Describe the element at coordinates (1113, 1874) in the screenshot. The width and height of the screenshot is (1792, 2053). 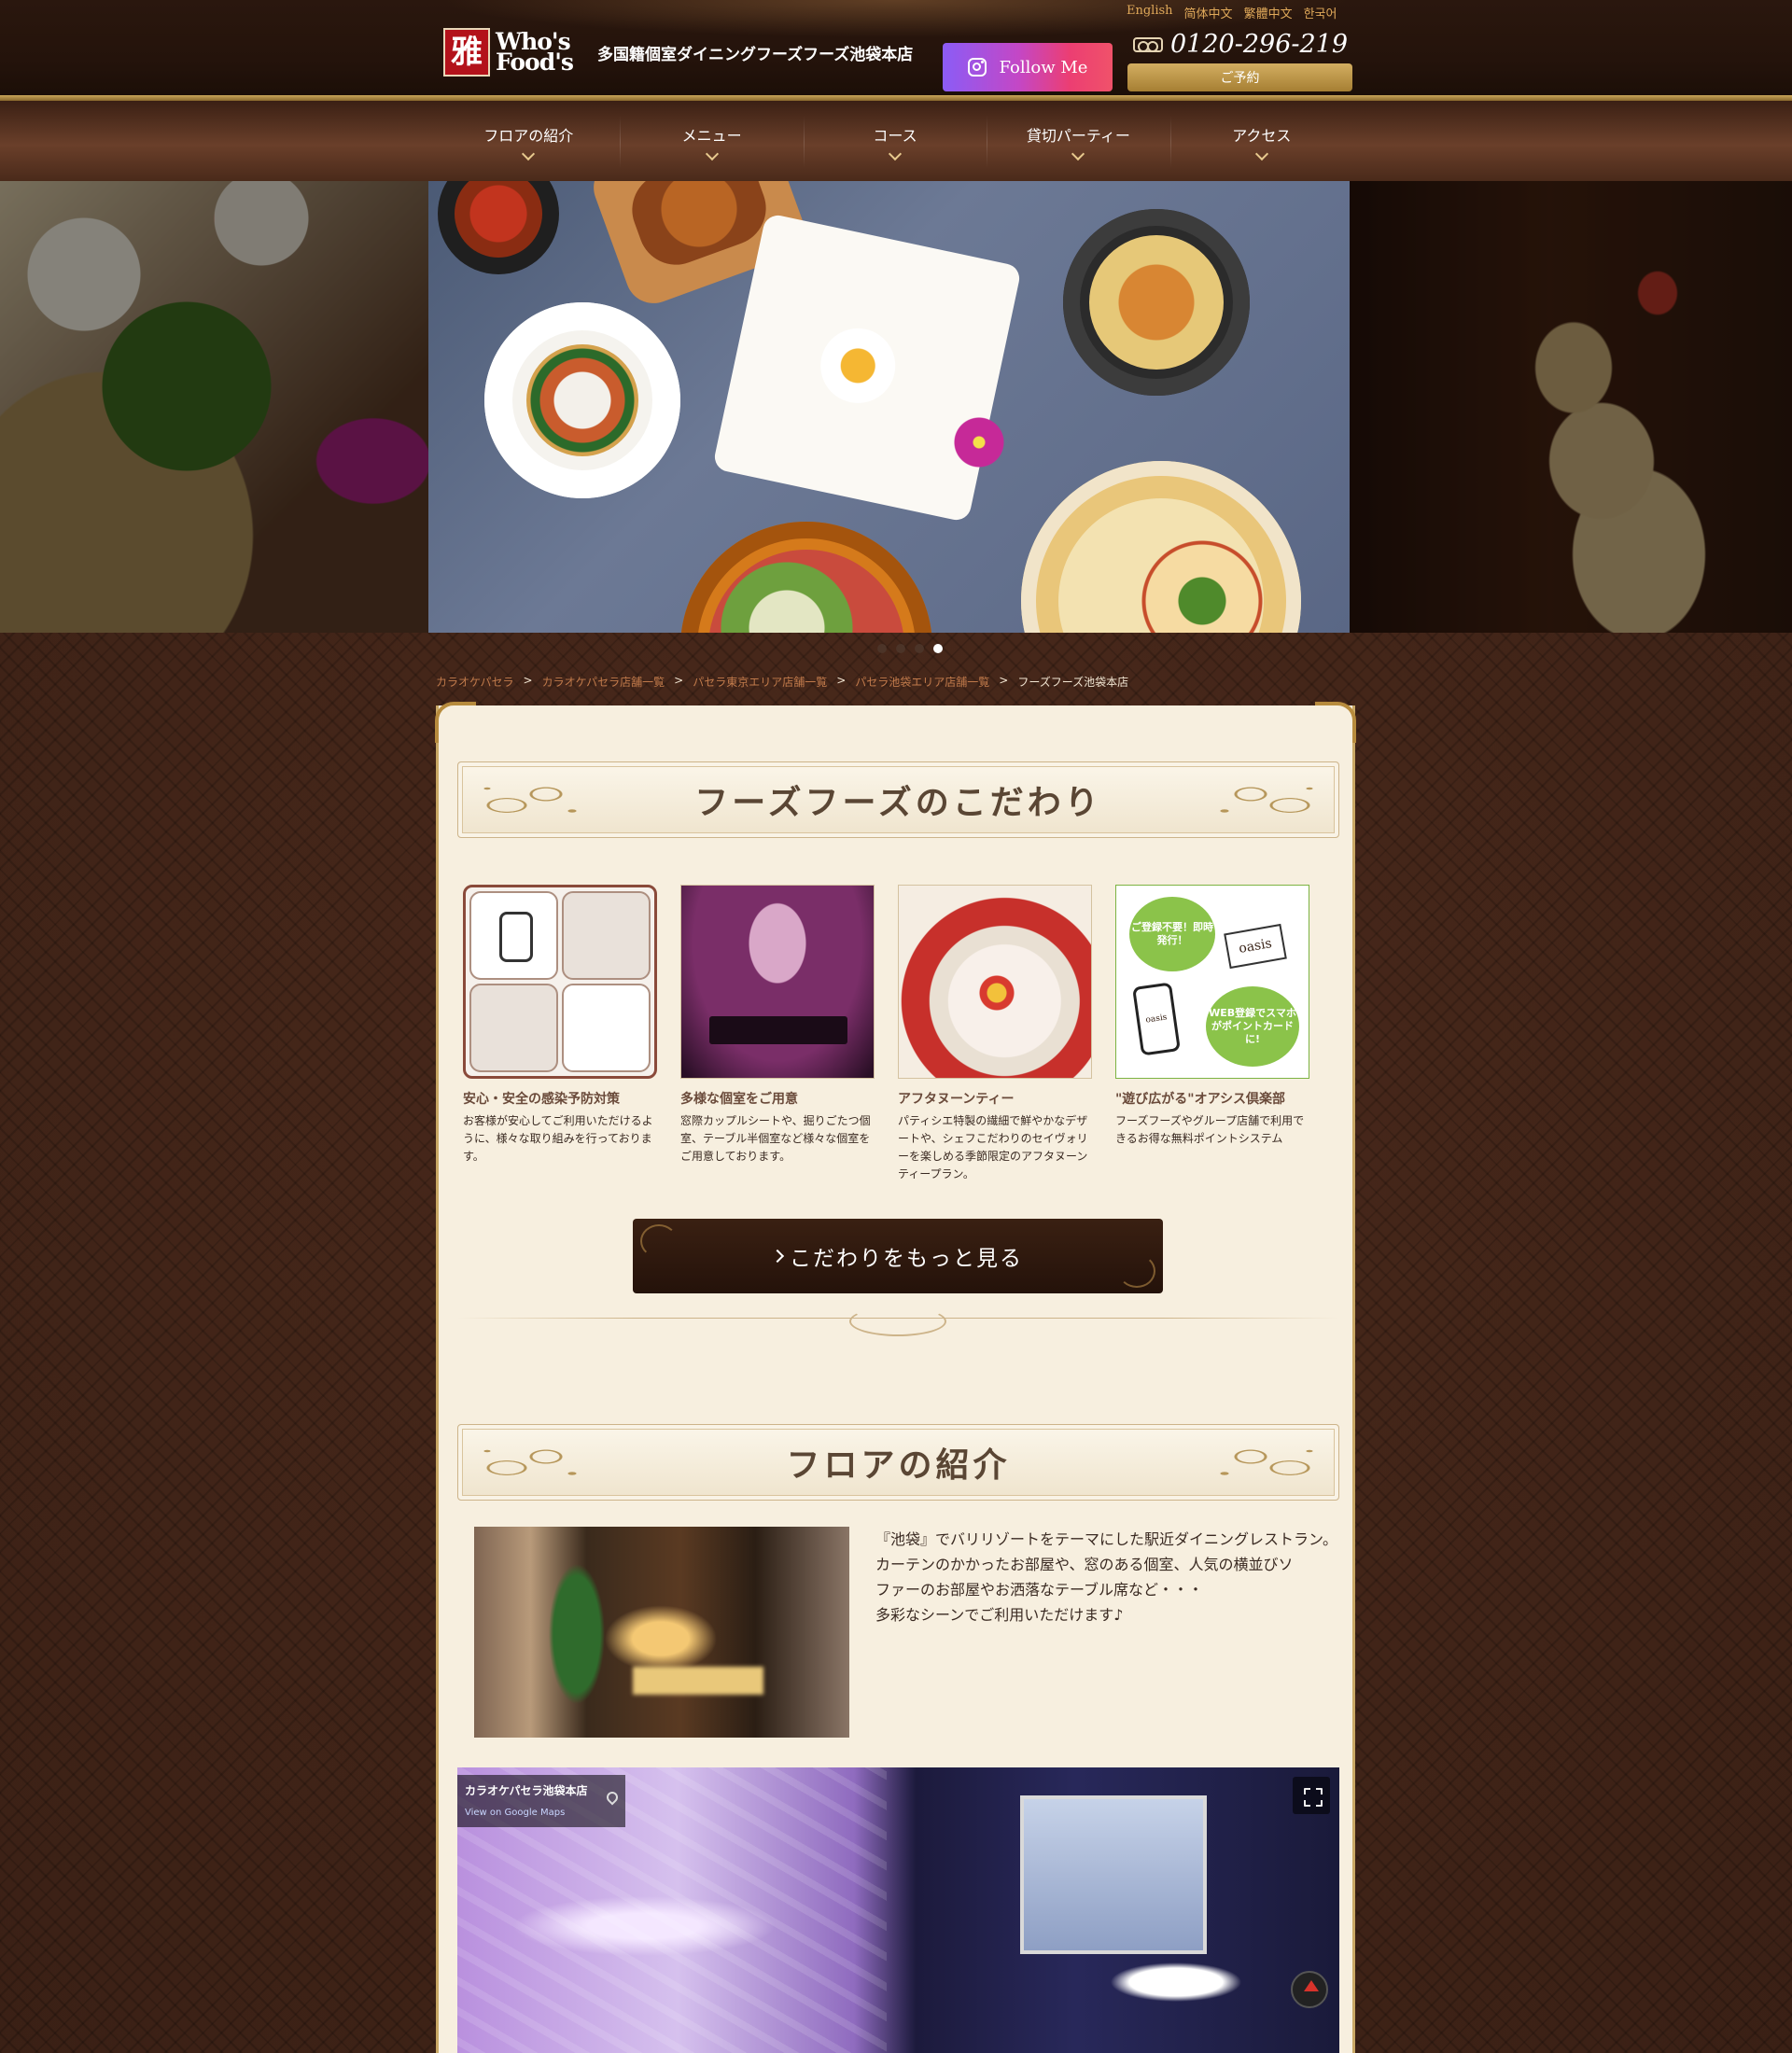
I see `projector-screen` at that location.